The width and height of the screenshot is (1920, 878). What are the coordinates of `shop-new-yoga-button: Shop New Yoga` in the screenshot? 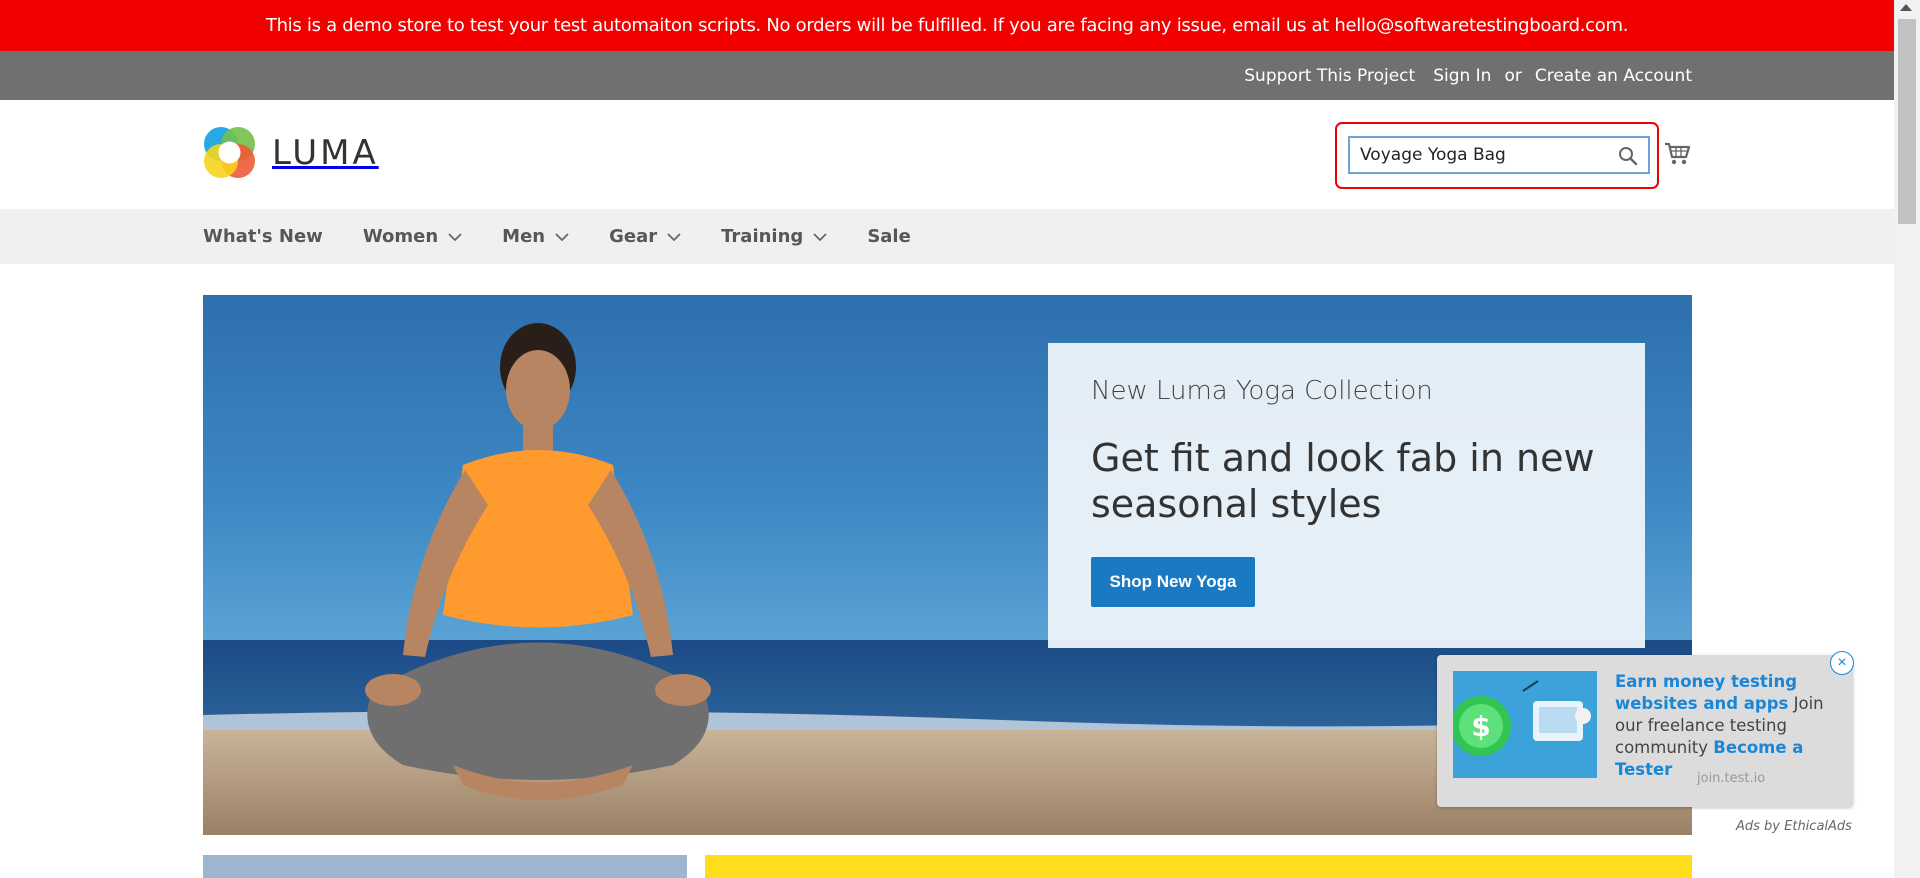 It's located at (1173, 582).